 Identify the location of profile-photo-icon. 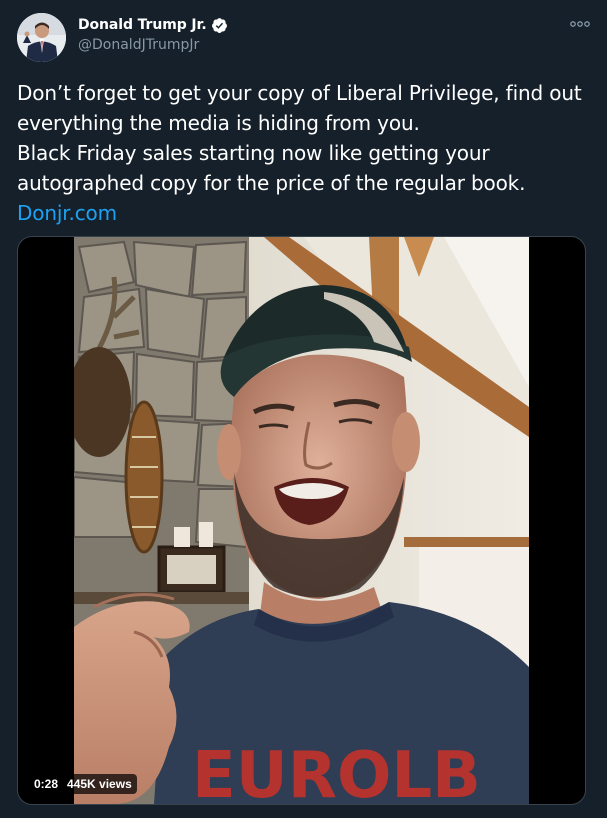
(41, 37).